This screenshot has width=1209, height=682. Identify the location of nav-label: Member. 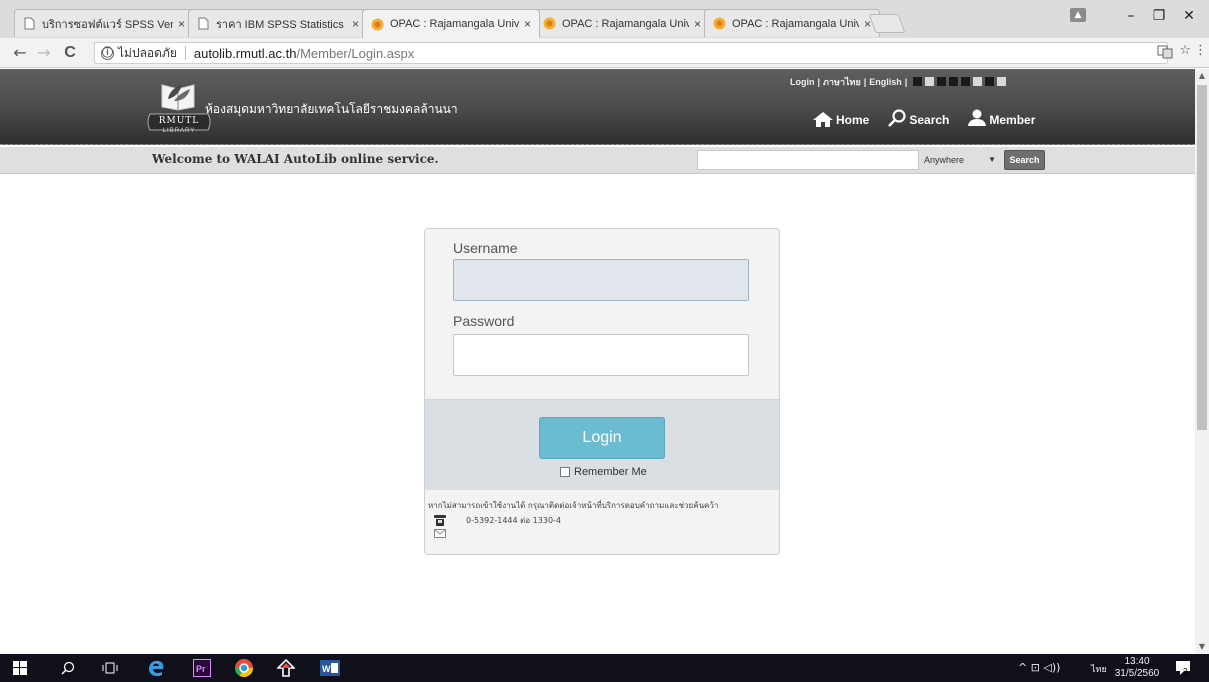
(1012, 120).